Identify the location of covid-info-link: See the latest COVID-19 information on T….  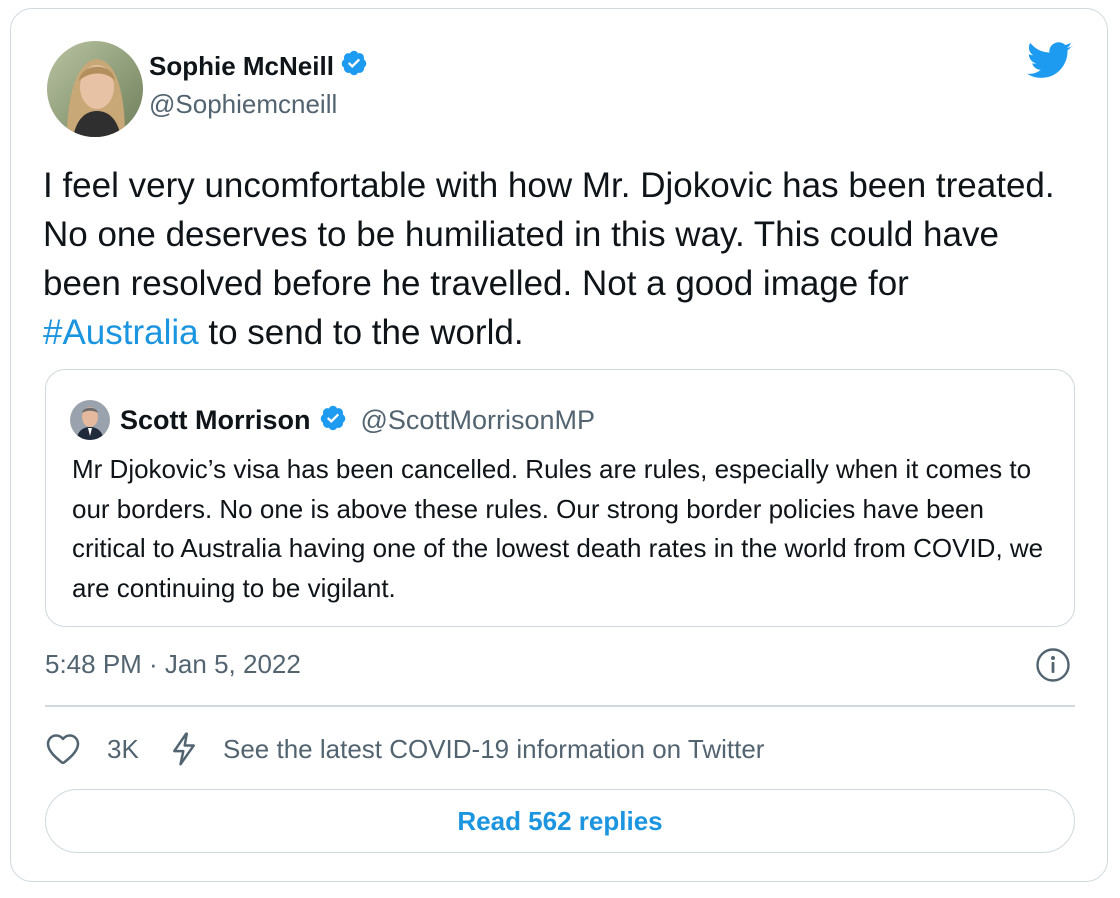
(493, 749).